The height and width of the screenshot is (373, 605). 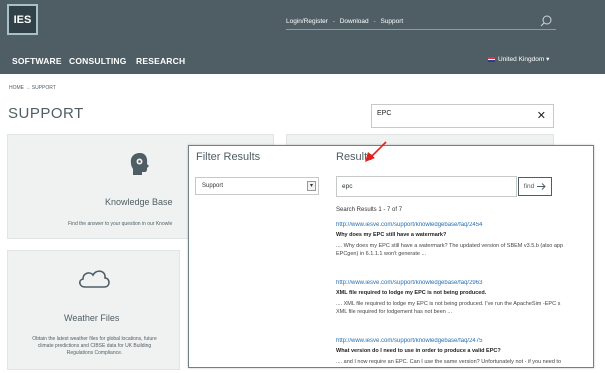 What do you see at coordinates (139, 202) in the screenshot?
I see `knowledge-base-title: Knowledge Base` at bounding box center [139, 202].